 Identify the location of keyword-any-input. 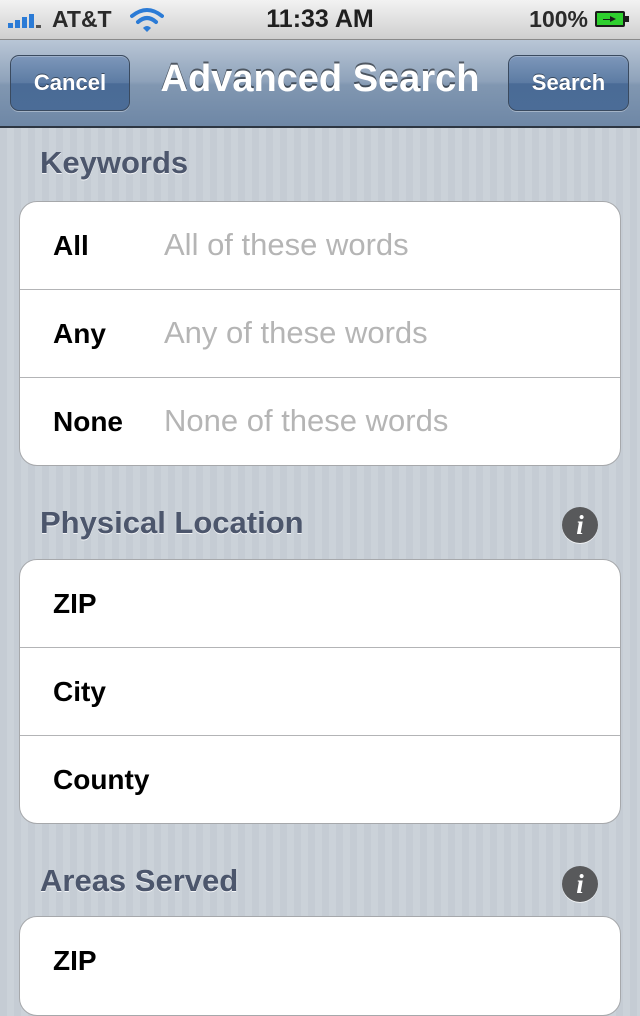
(382, 333).